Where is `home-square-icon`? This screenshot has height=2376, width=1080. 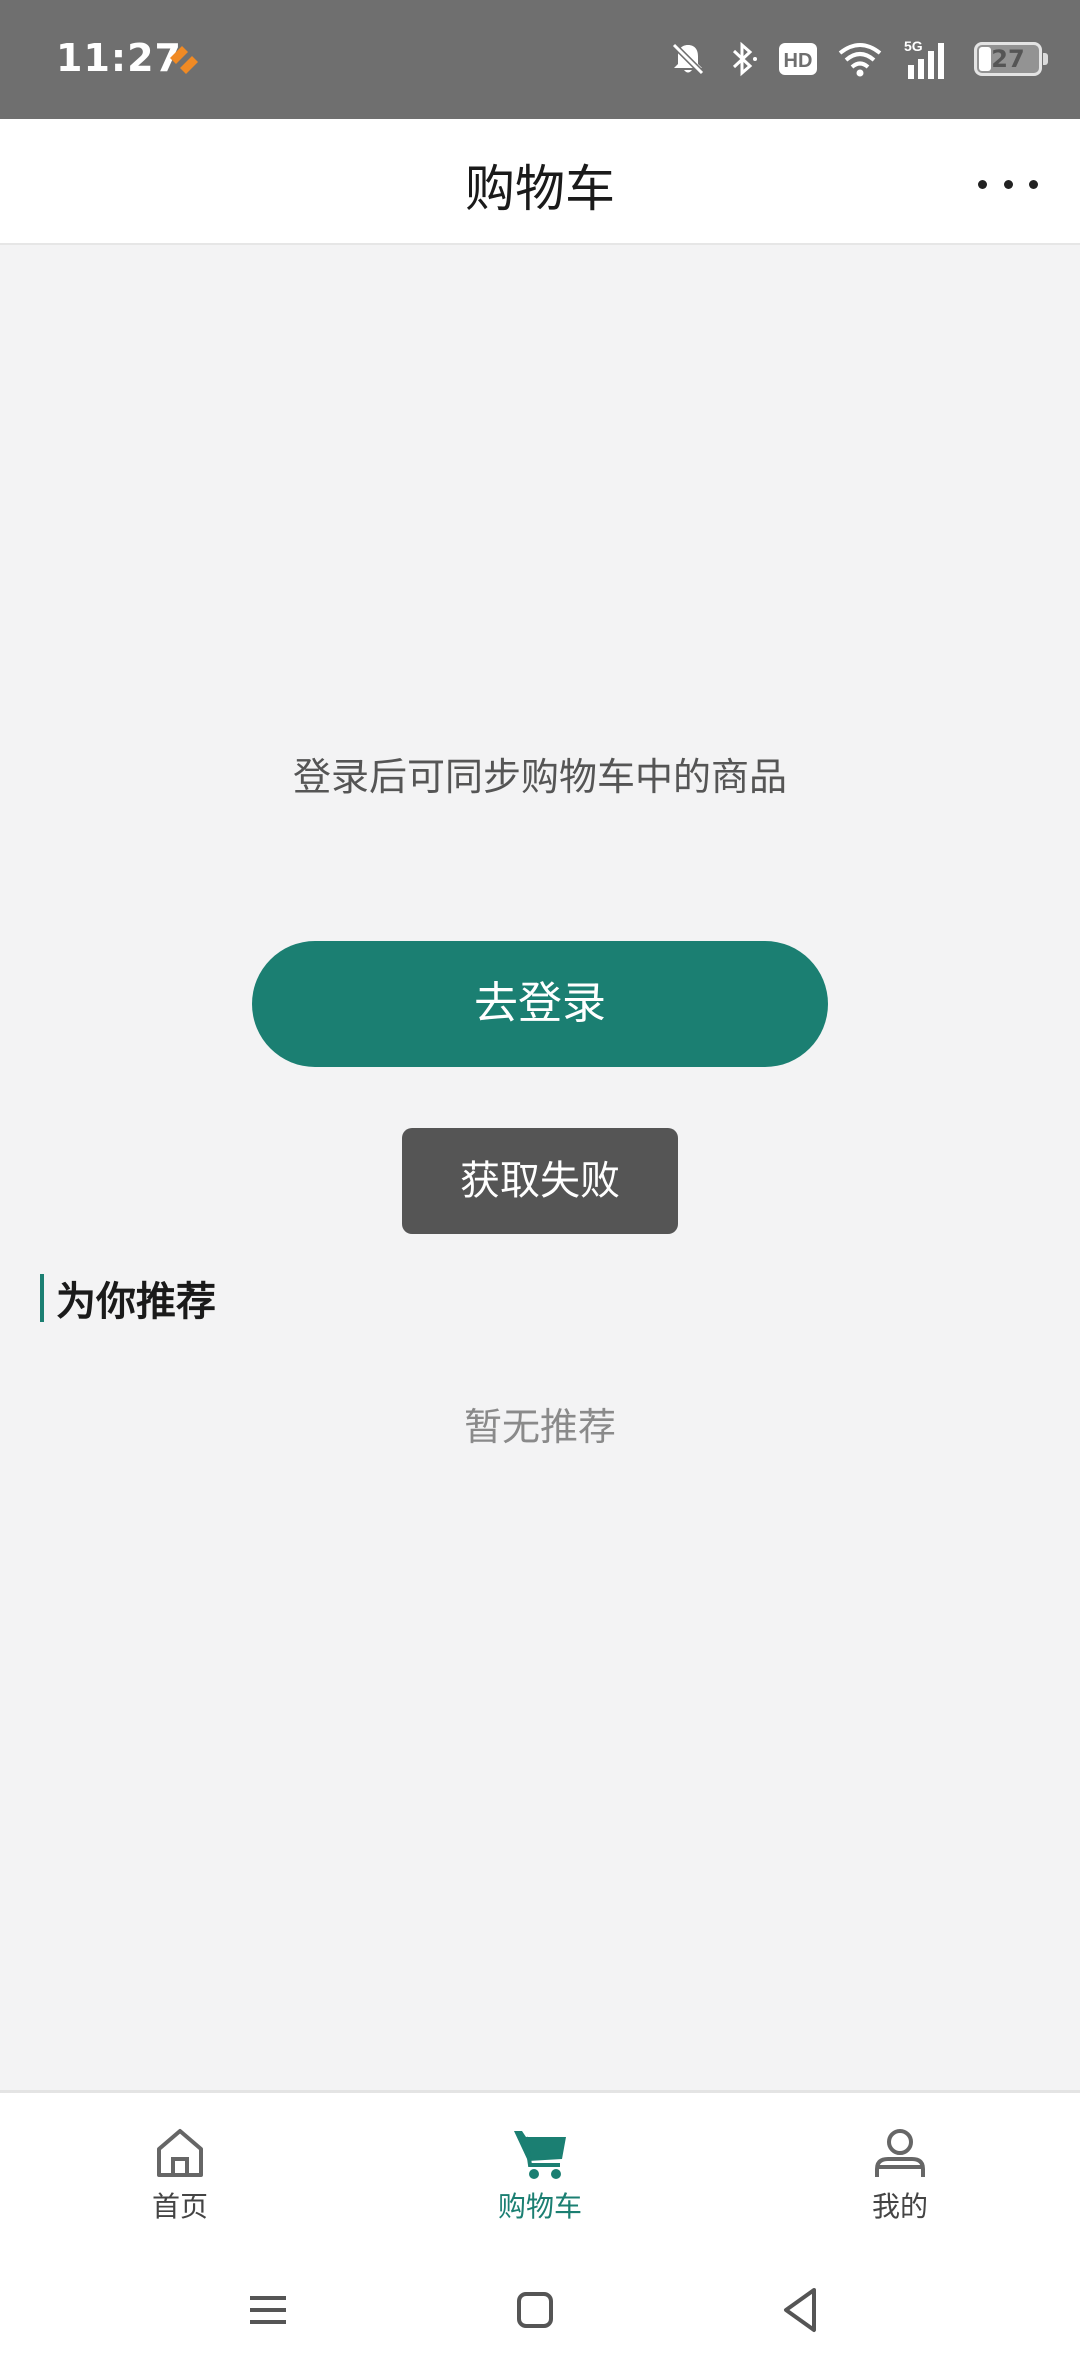
home-square-icon is located at coordinates (535, 2310).